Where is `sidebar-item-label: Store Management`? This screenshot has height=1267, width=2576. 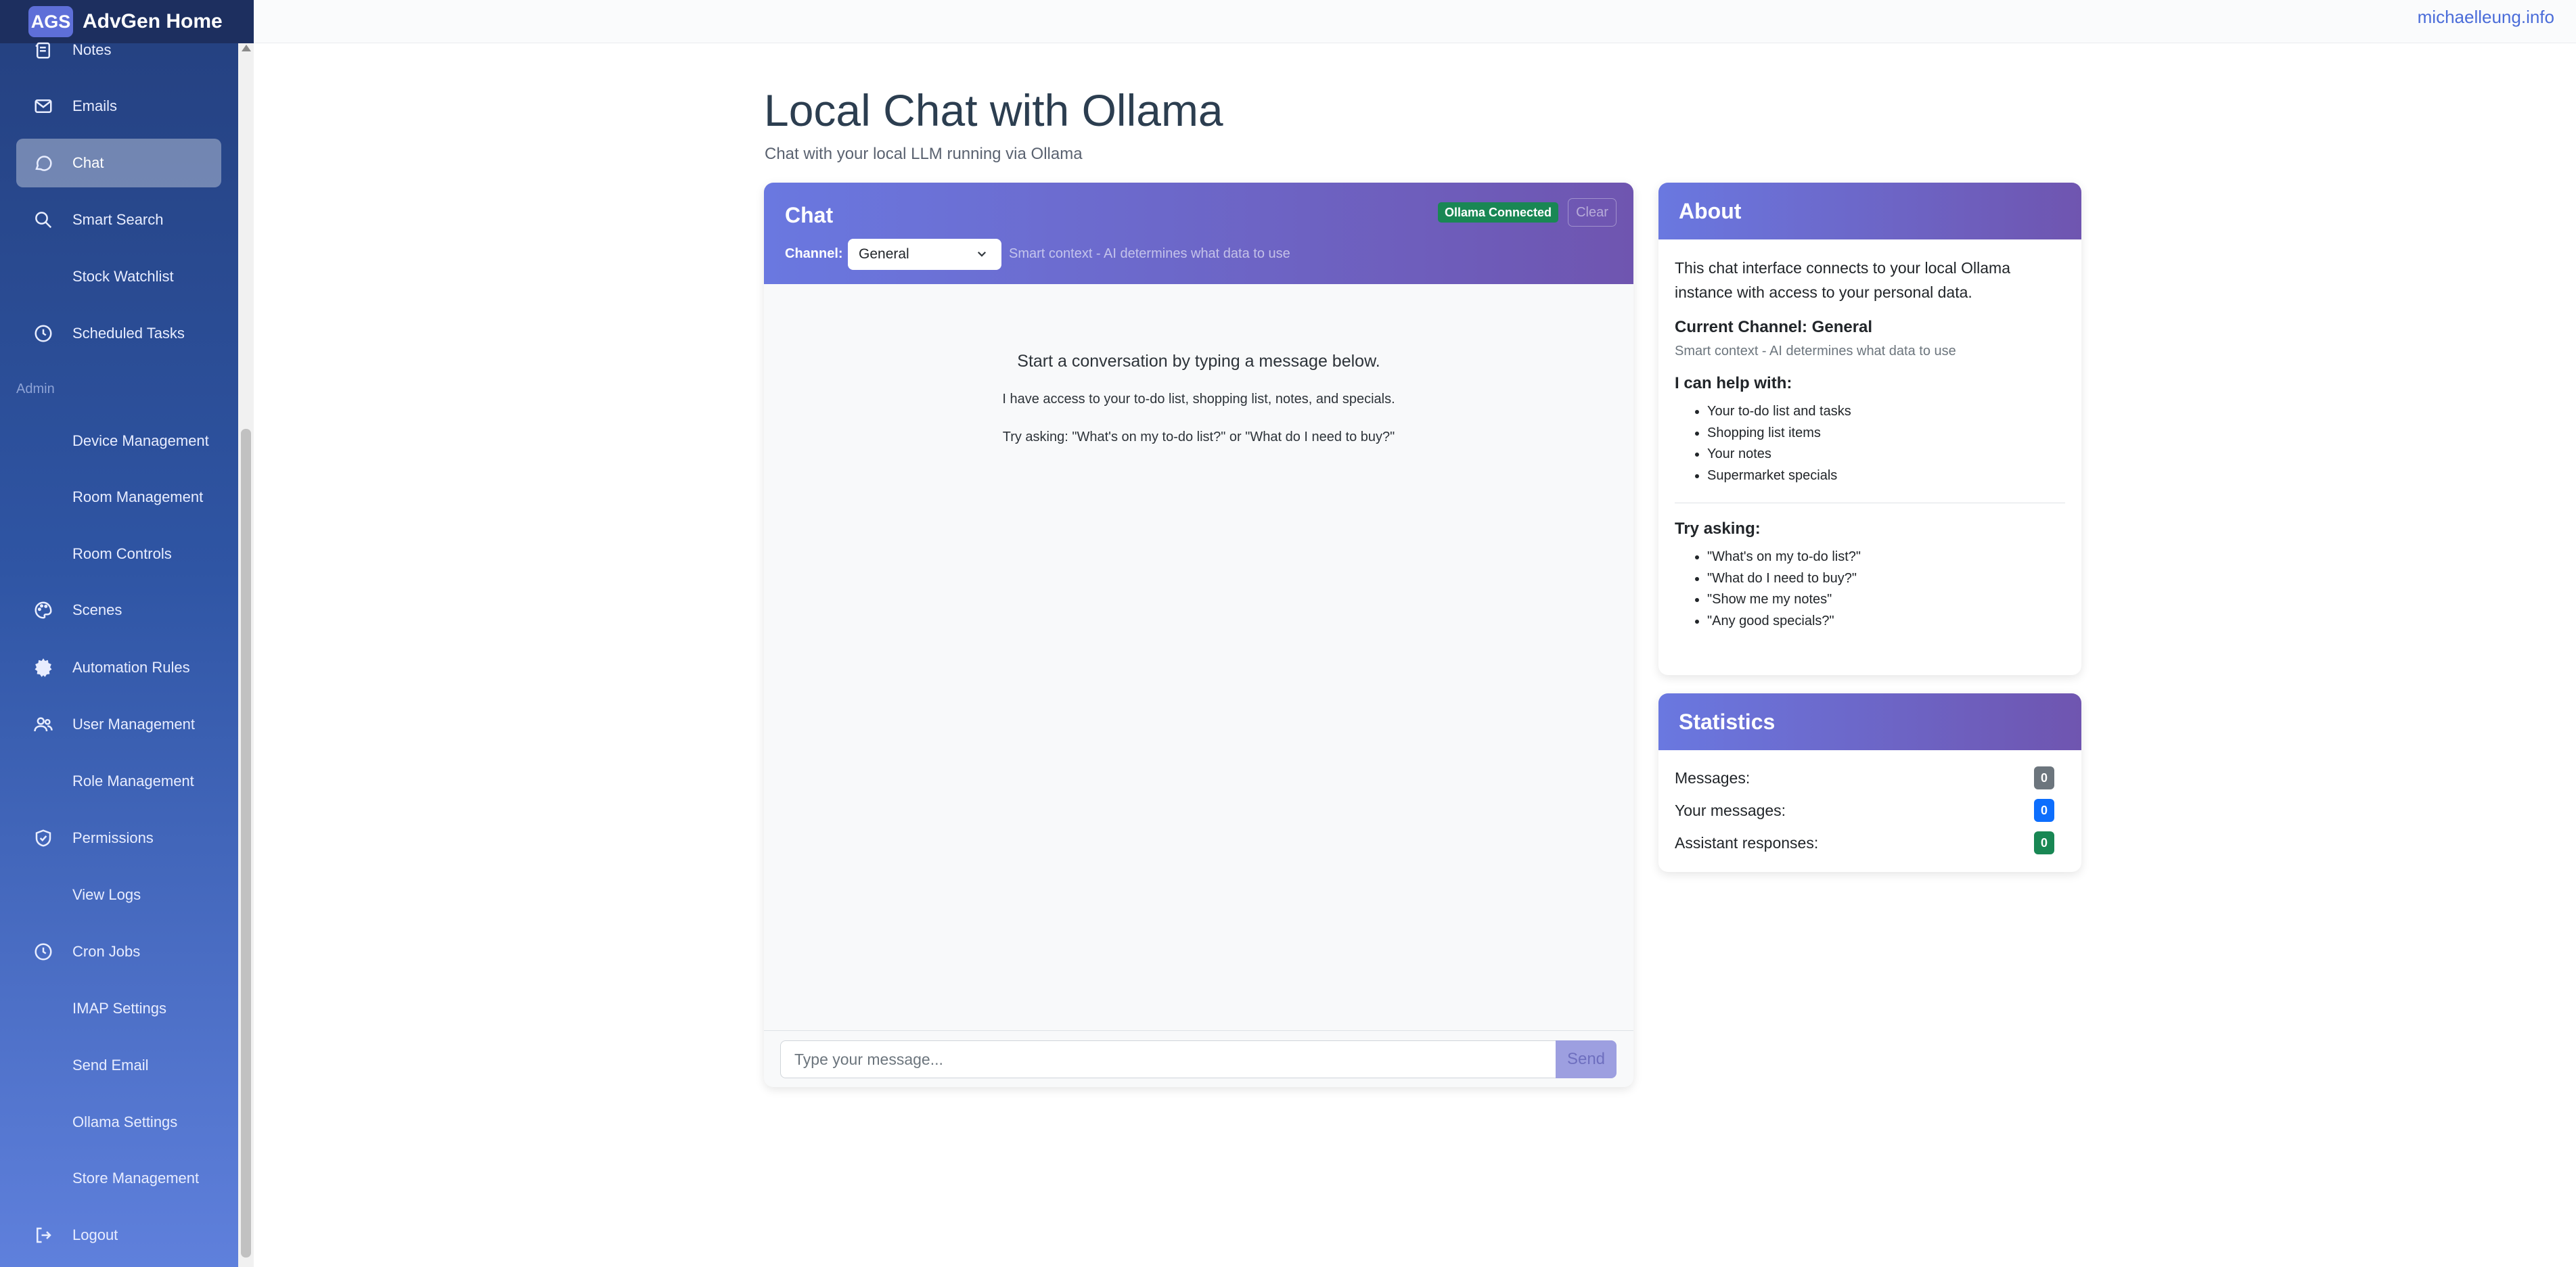
sidebar-item-label: Store Management is located at coordinates (136, 1178).